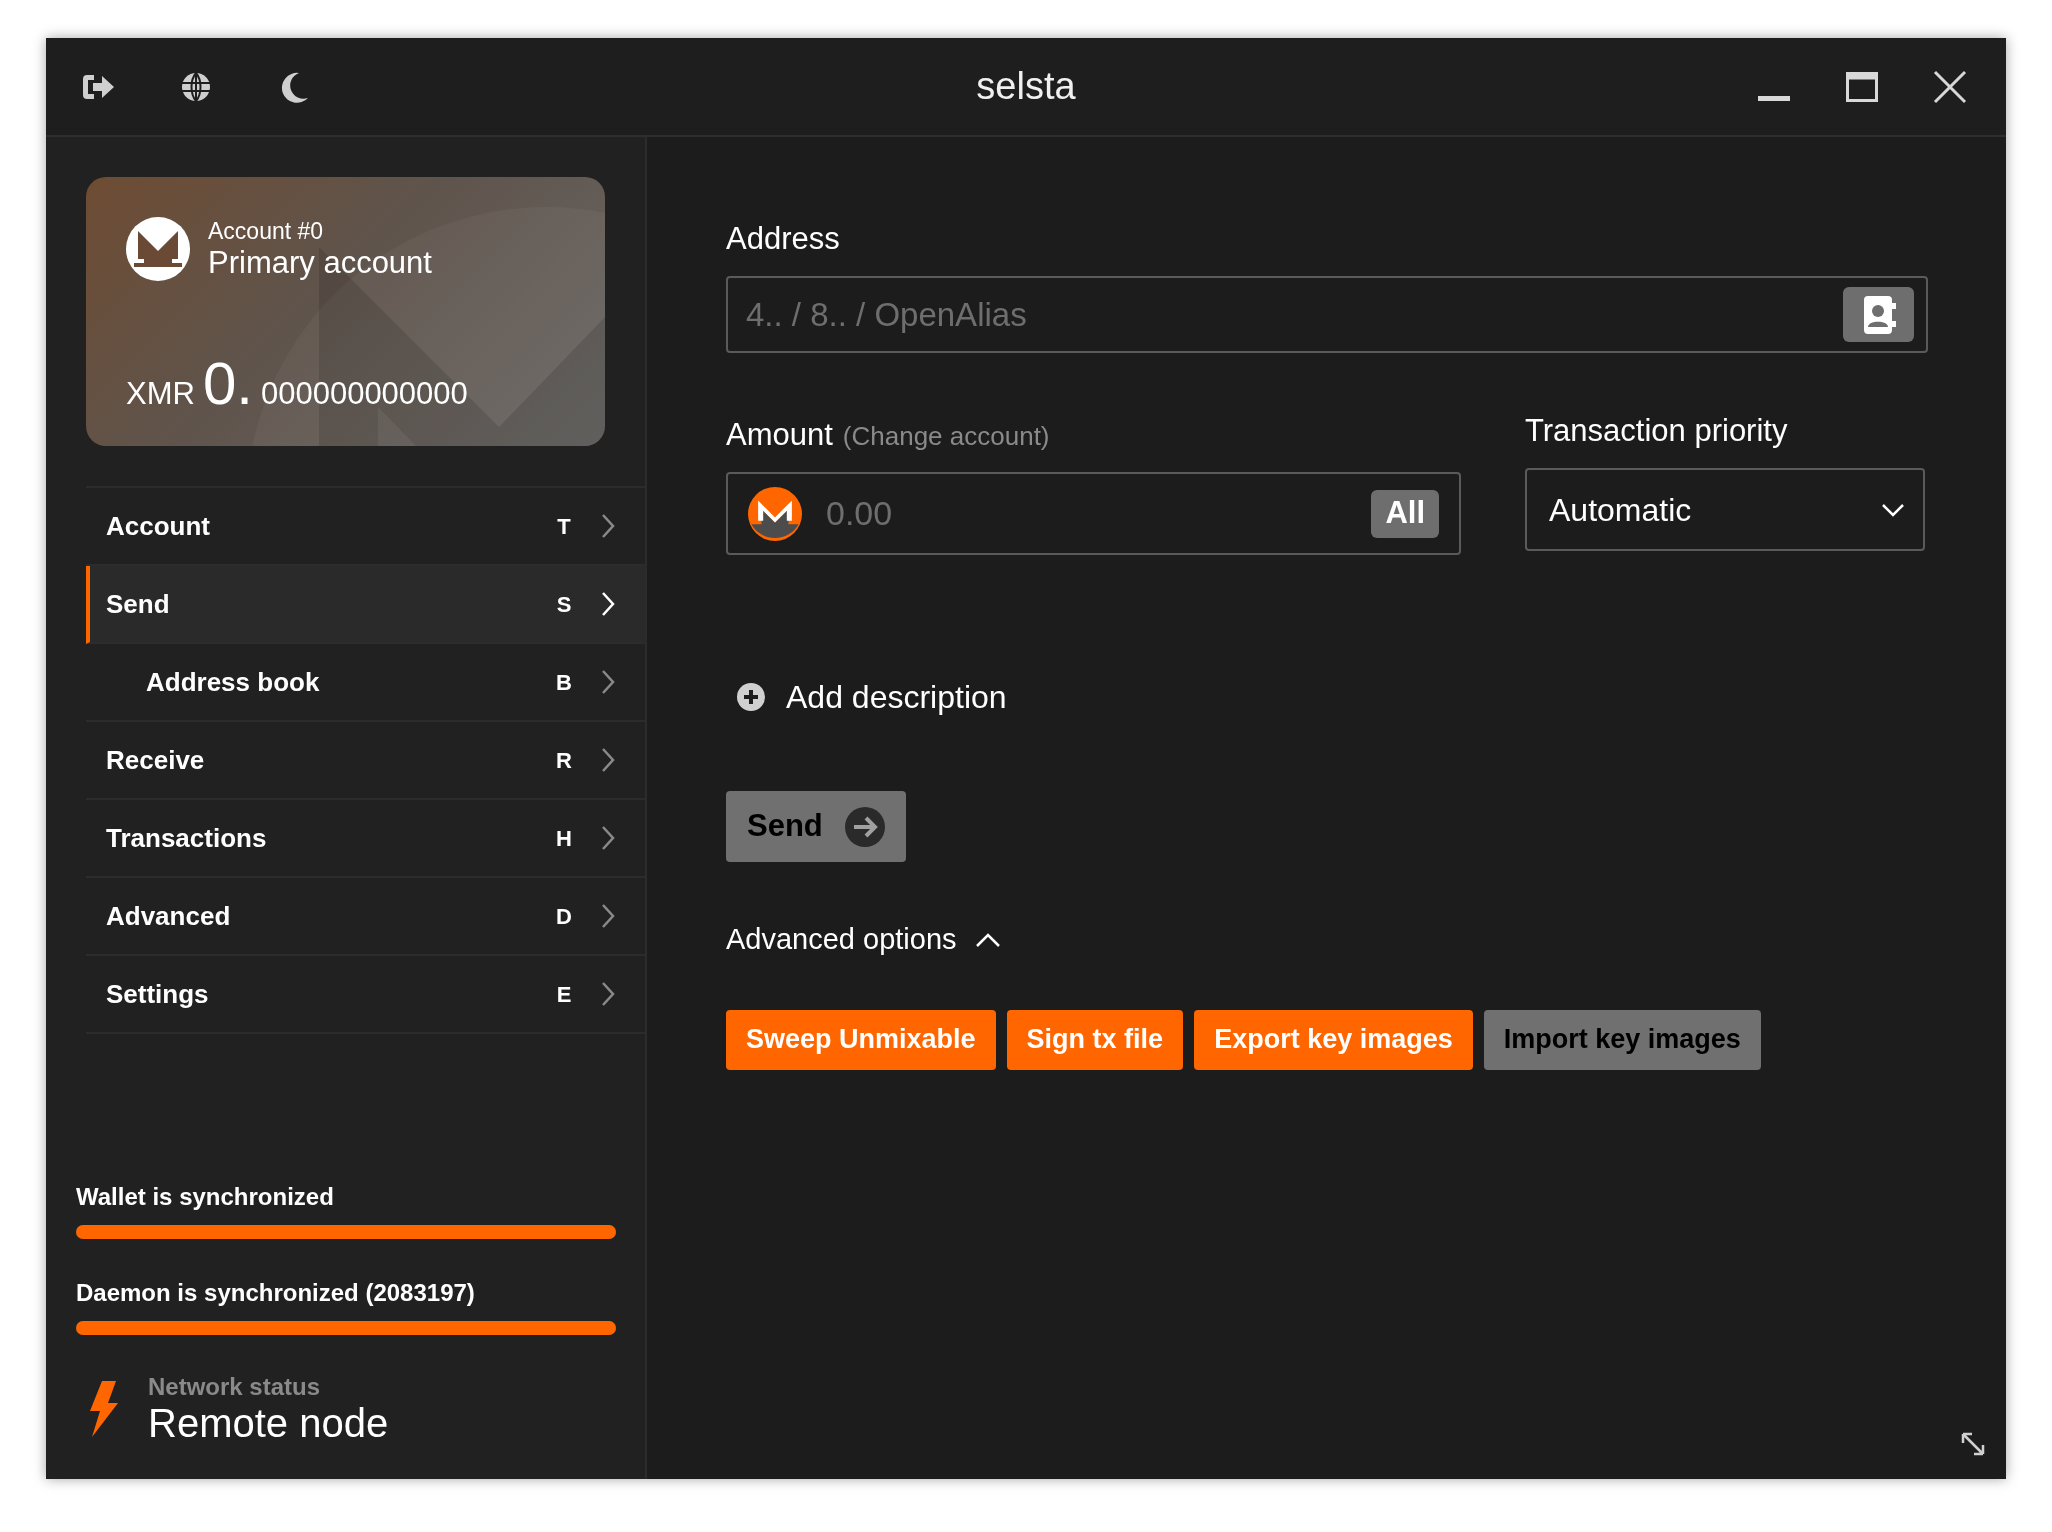 The width and height of the screenshot is (2052, 1532). Describe the element at coordinates (160, 393) in the screenshot. I see `currency-label: XMR` at that location.